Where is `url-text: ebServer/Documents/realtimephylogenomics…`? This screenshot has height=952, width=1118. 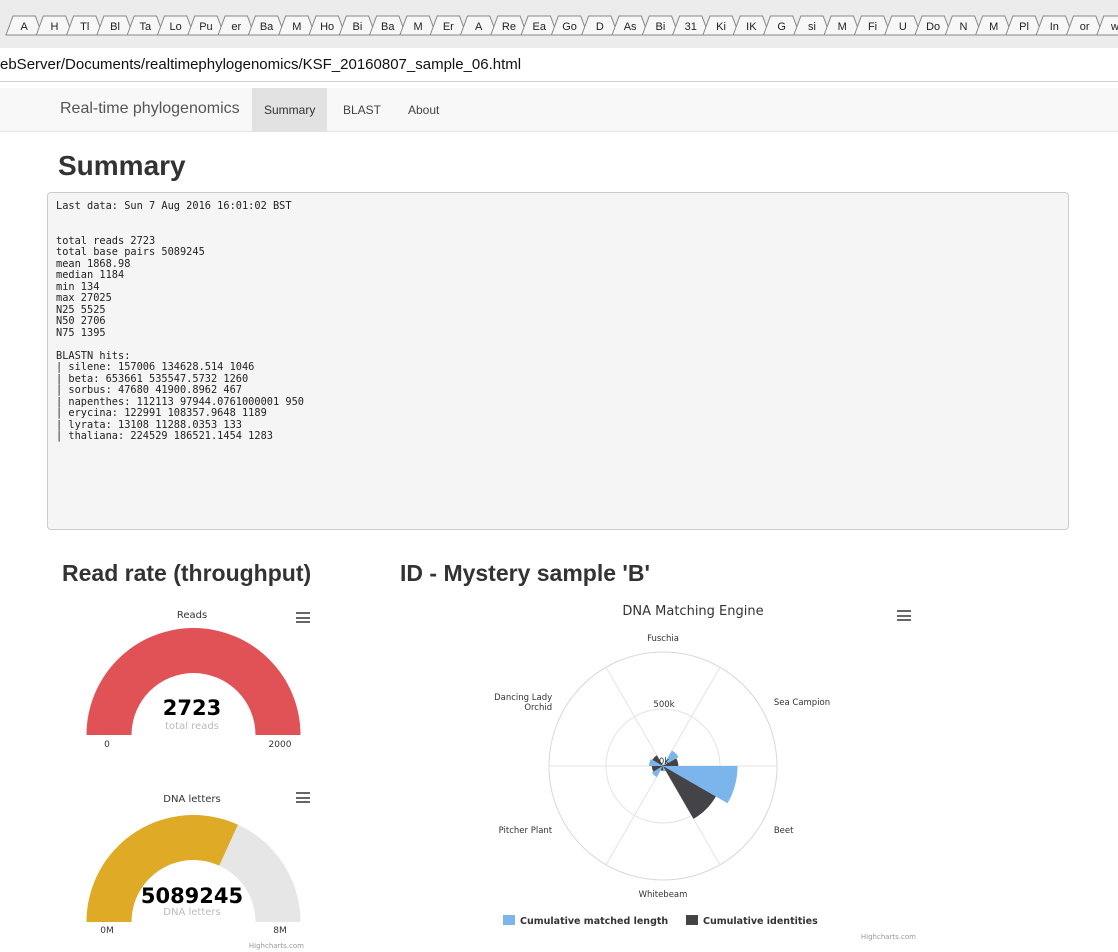
url-text: ebServer/Documents/realtimephylogenomics… is located at coordinates (260, 64).